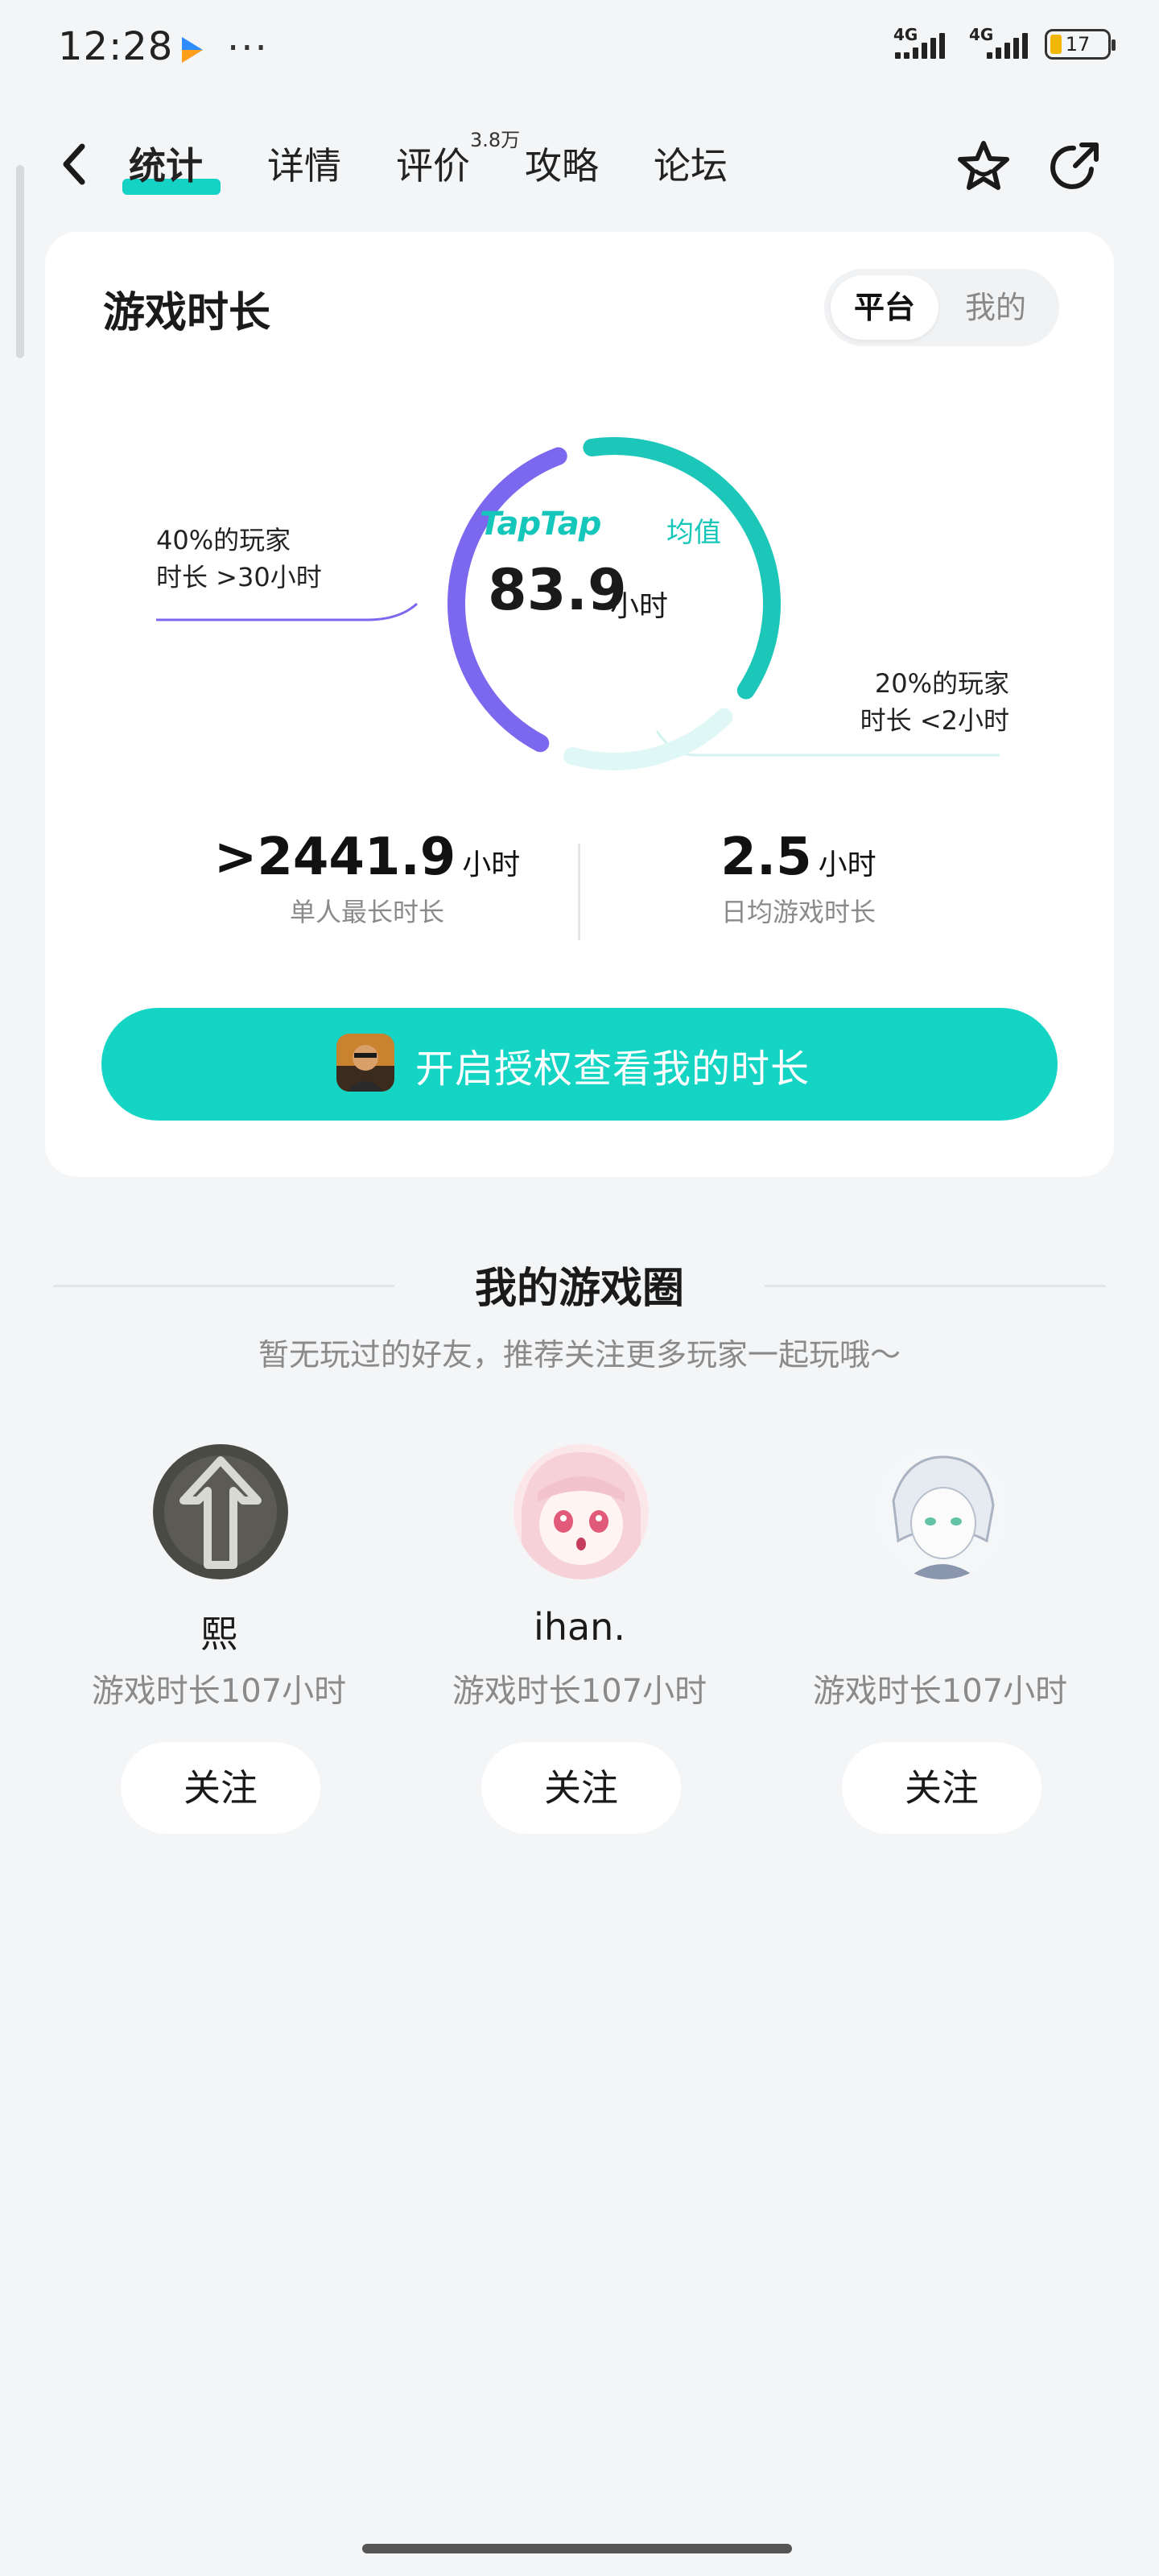  Describe the element at coordinates (935, 1286) in the screenshot. I see `divider-right` at that location.